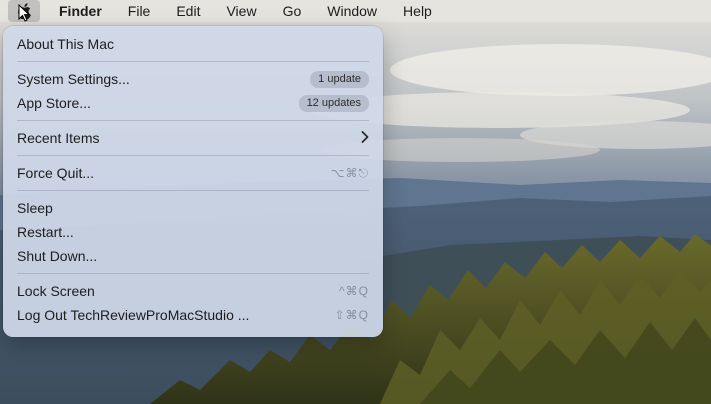  I want to click on keyboard-shortcut: ^⌘Q, so click(354, 291).